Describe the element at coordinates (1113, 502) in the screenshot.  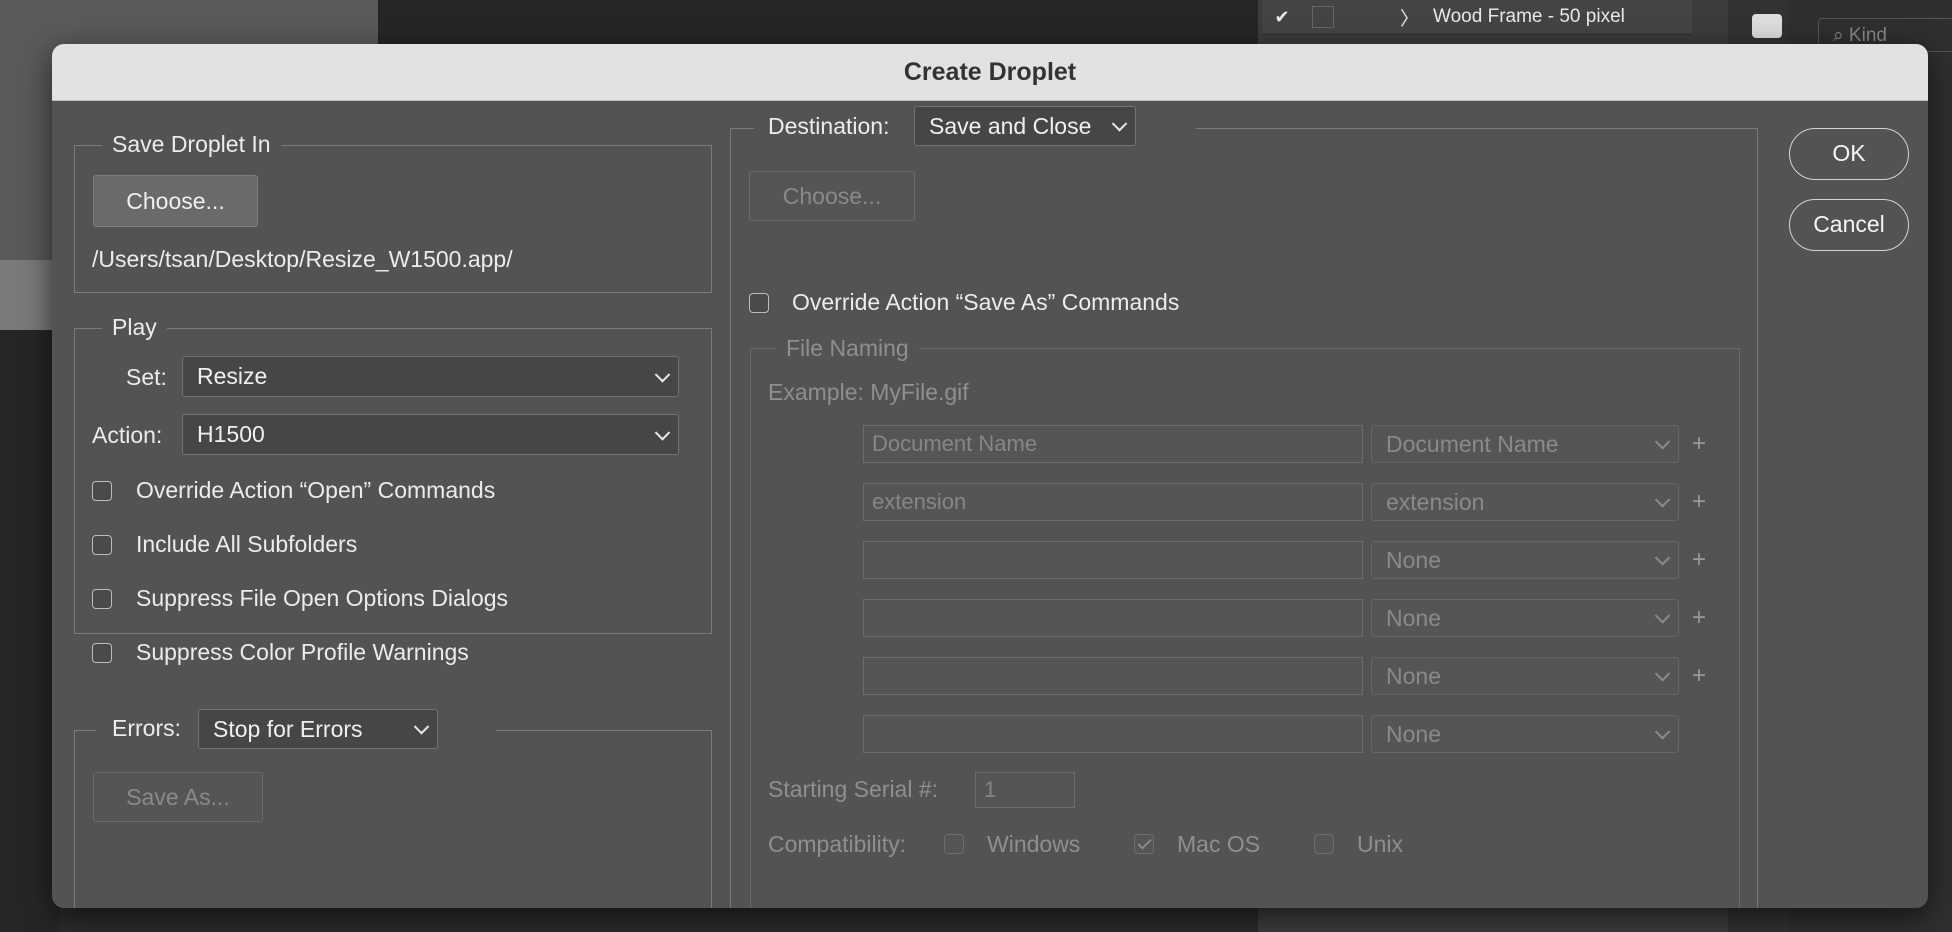
I see `naming-field-2: extension` at that location.